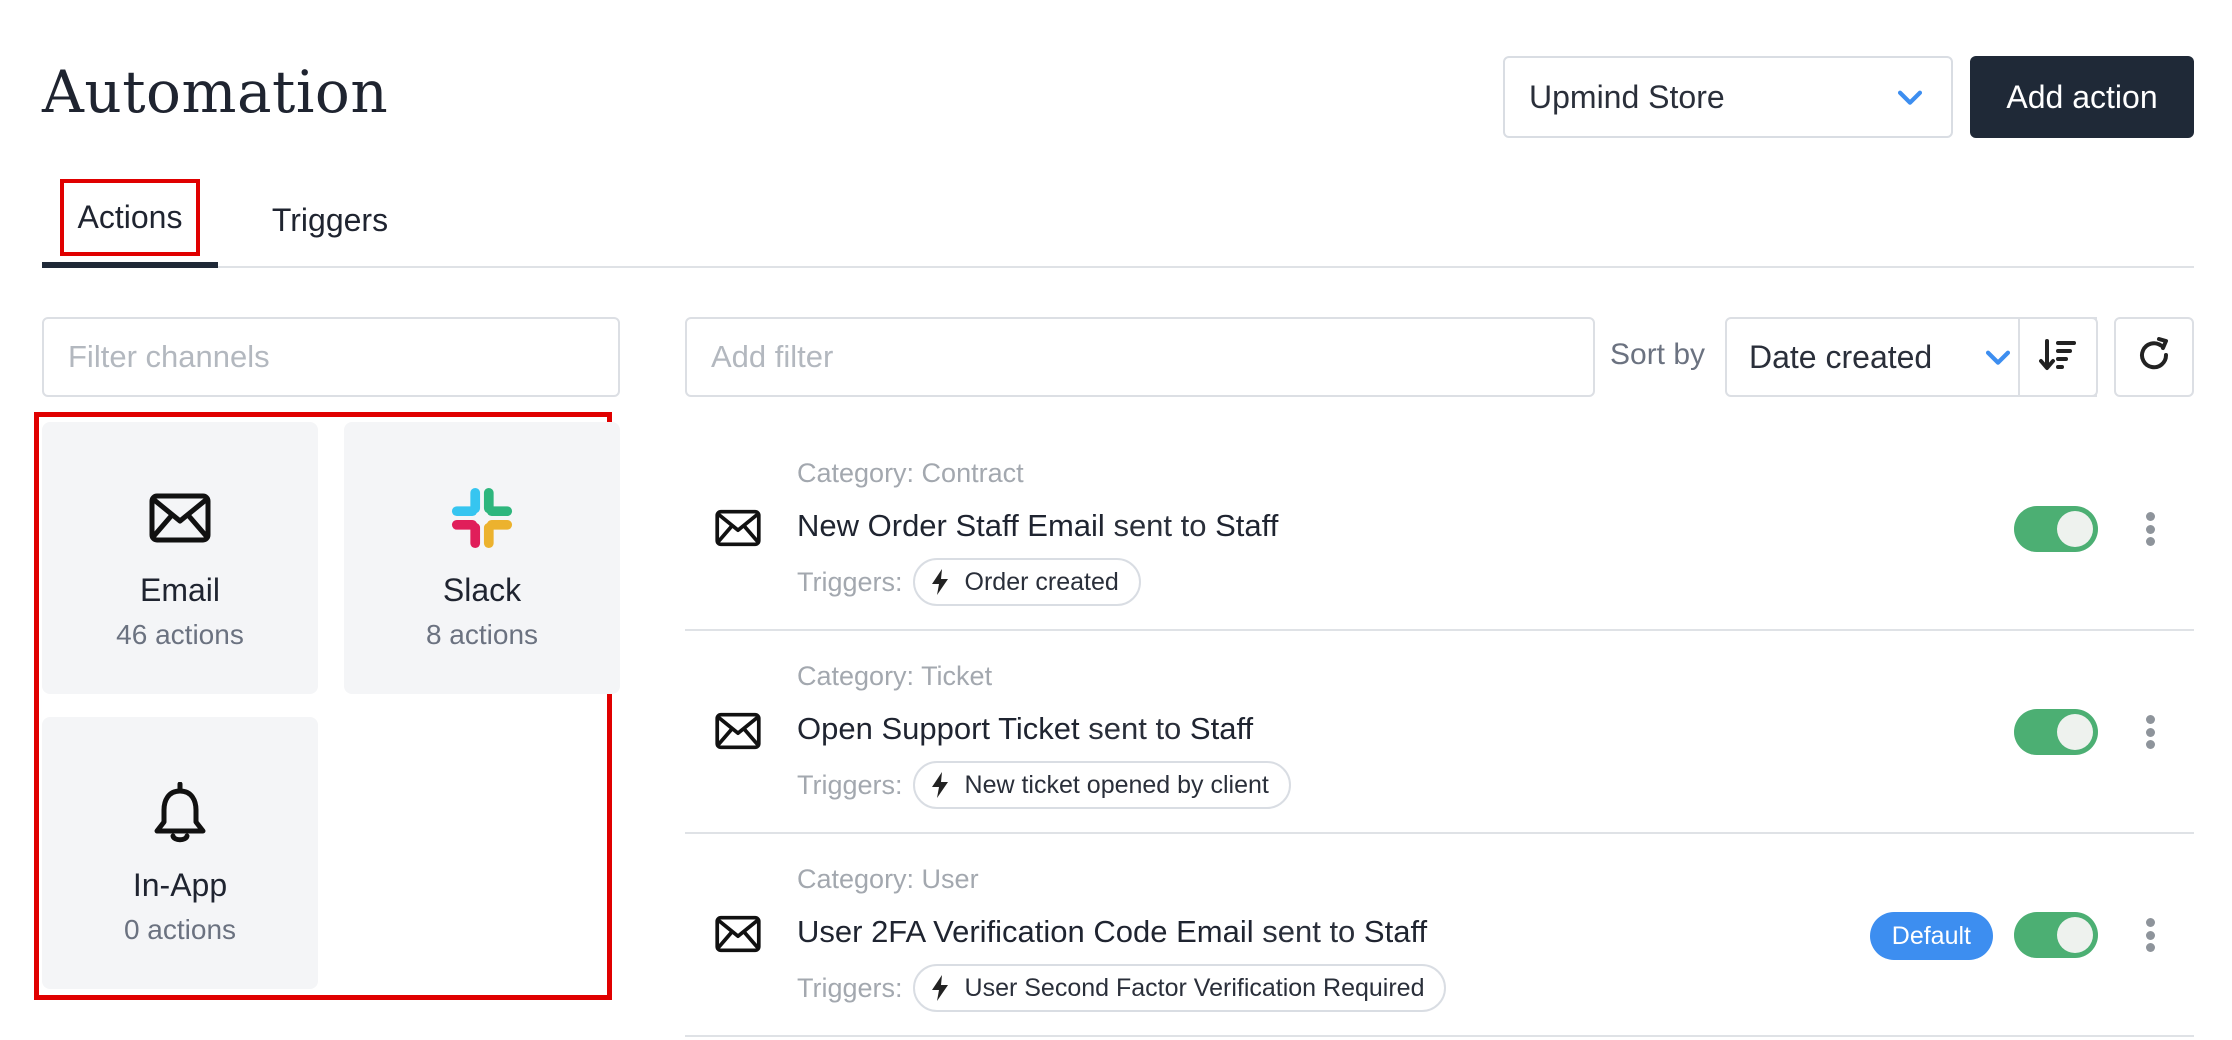  Describe the element at coordinates (1025, 931) in the screenshot. I see `action-name: User 2FA Verification Code Email` at that location.